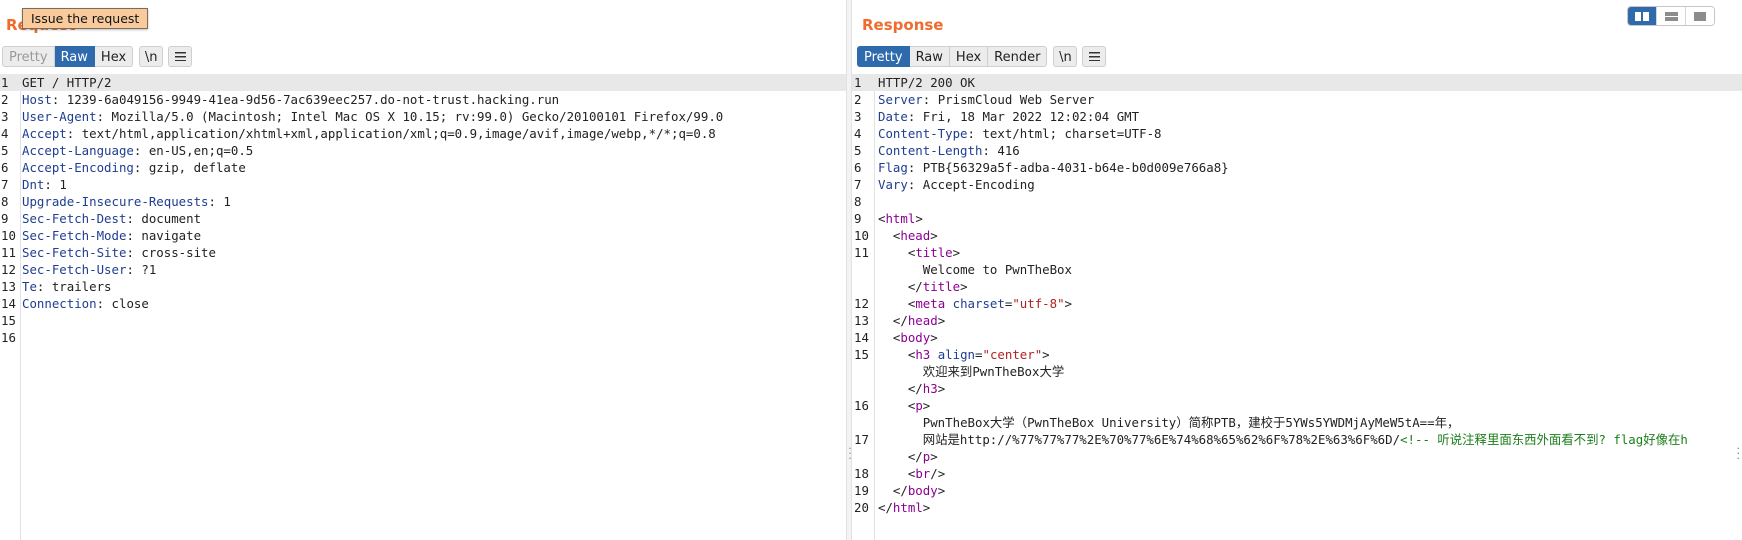  What do you see at coordinates (171, 218) in the screenshot?
I see `header-value: document` at bounding box center [171, 218].